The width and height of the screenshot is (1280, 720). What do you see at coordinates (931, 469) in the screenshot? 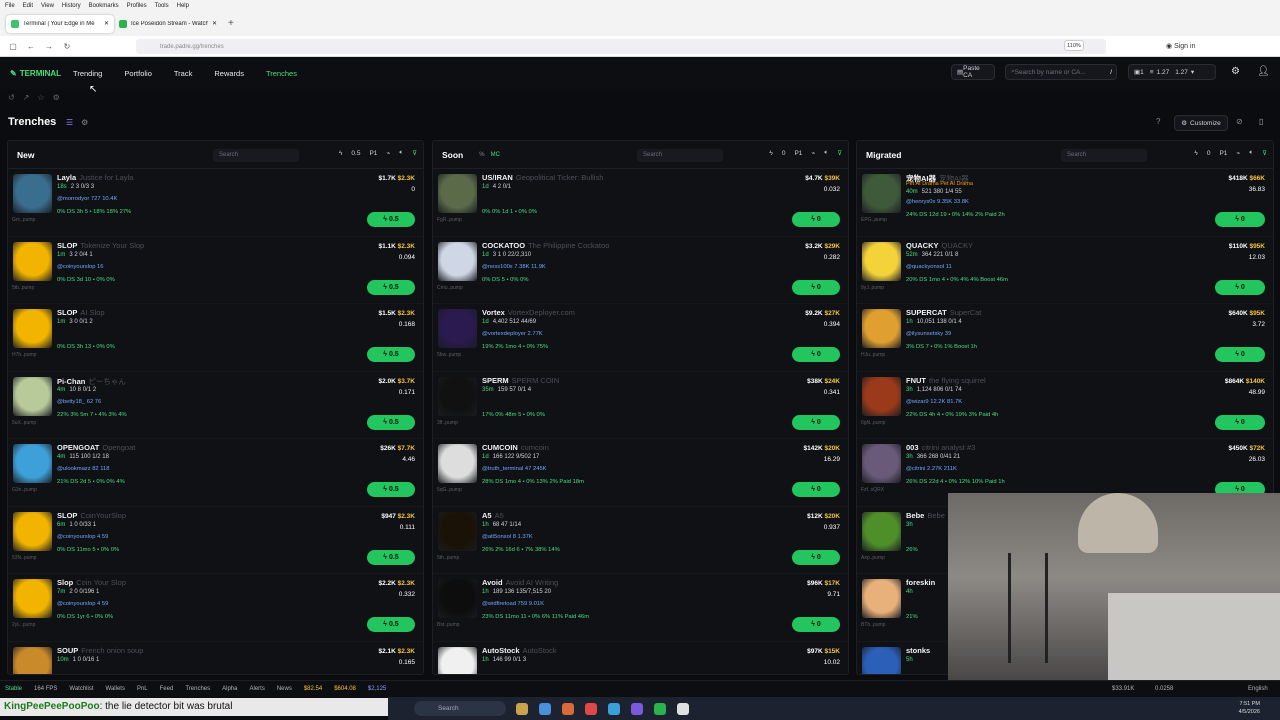
I see `token-handle: @citrini 2.27K 211K` at bounding box center [931, 469].